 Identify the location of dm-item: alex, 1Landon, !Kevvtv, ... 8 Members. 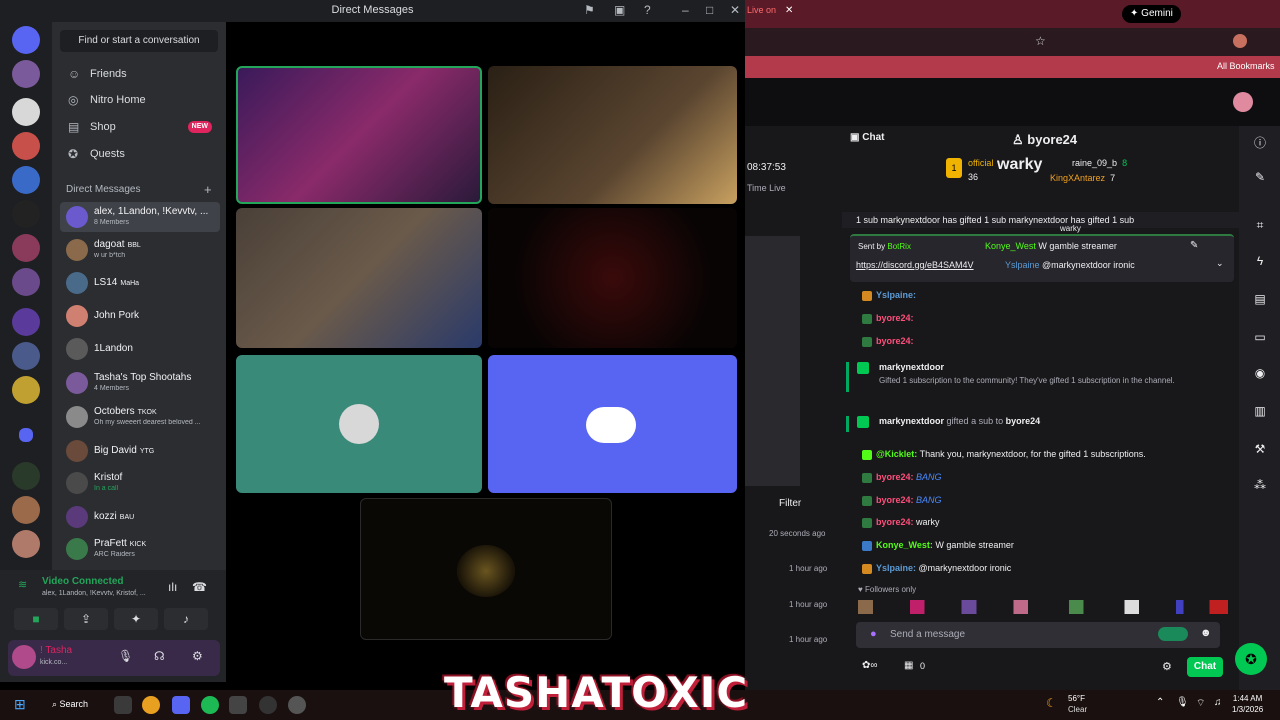
(140, 217).